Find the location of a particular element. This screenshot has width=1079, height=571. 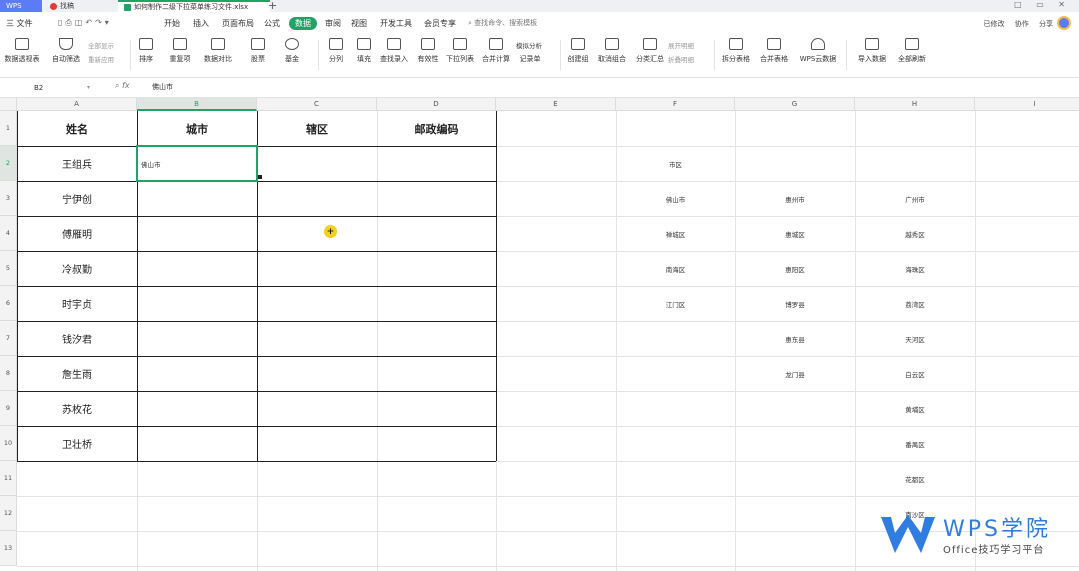

name-cell: 宁伊创 is located at coordinates (77, 198).